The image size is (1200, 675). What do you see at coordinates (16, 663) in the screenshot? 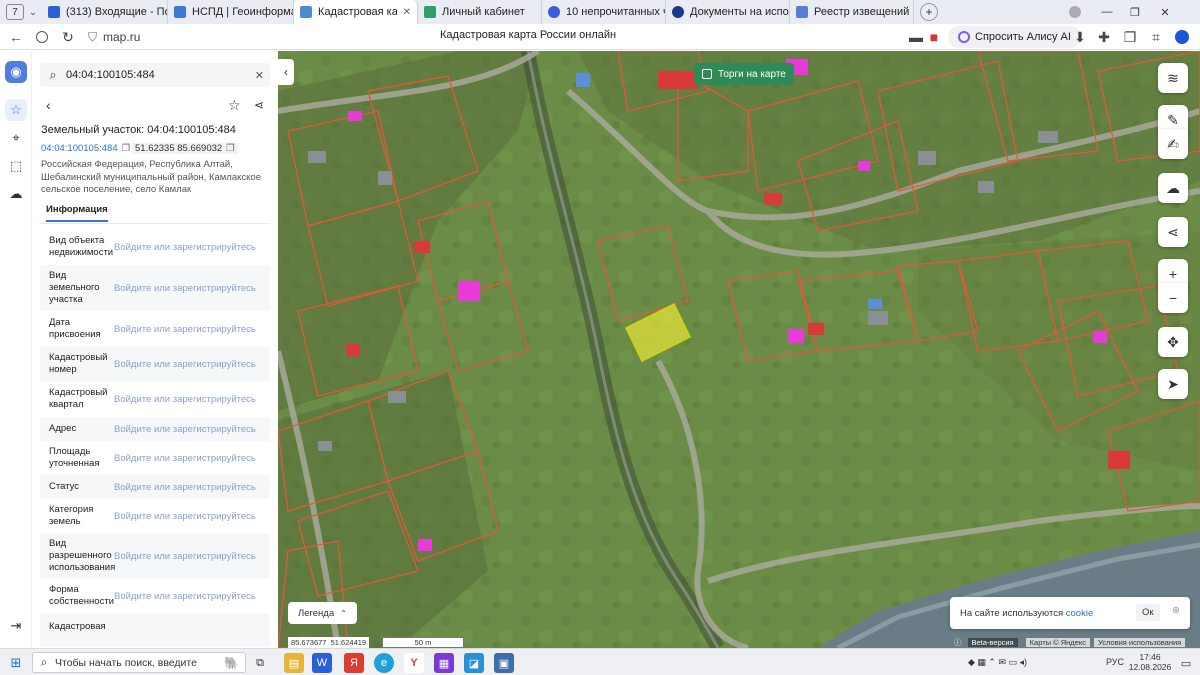
I see `windows-start-icon: ⊞` at bounding box center [16, 663].